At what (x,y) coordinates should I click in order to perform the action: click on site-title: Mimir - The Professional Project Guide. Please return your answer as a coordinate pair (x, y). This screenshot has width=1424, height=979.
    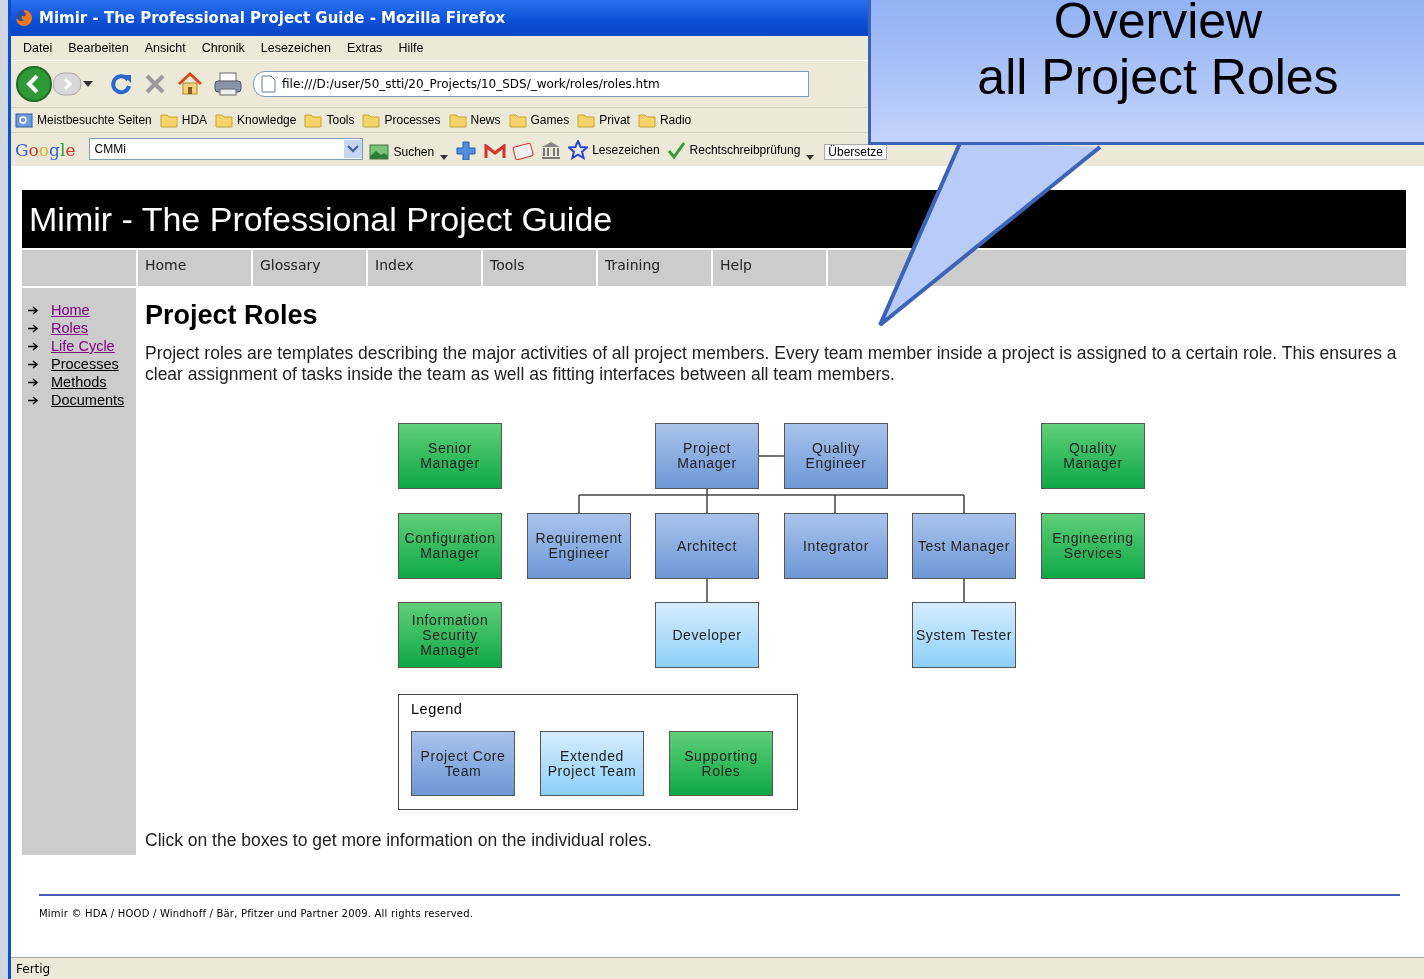
    Looking at the image, I should click on (320, 219).